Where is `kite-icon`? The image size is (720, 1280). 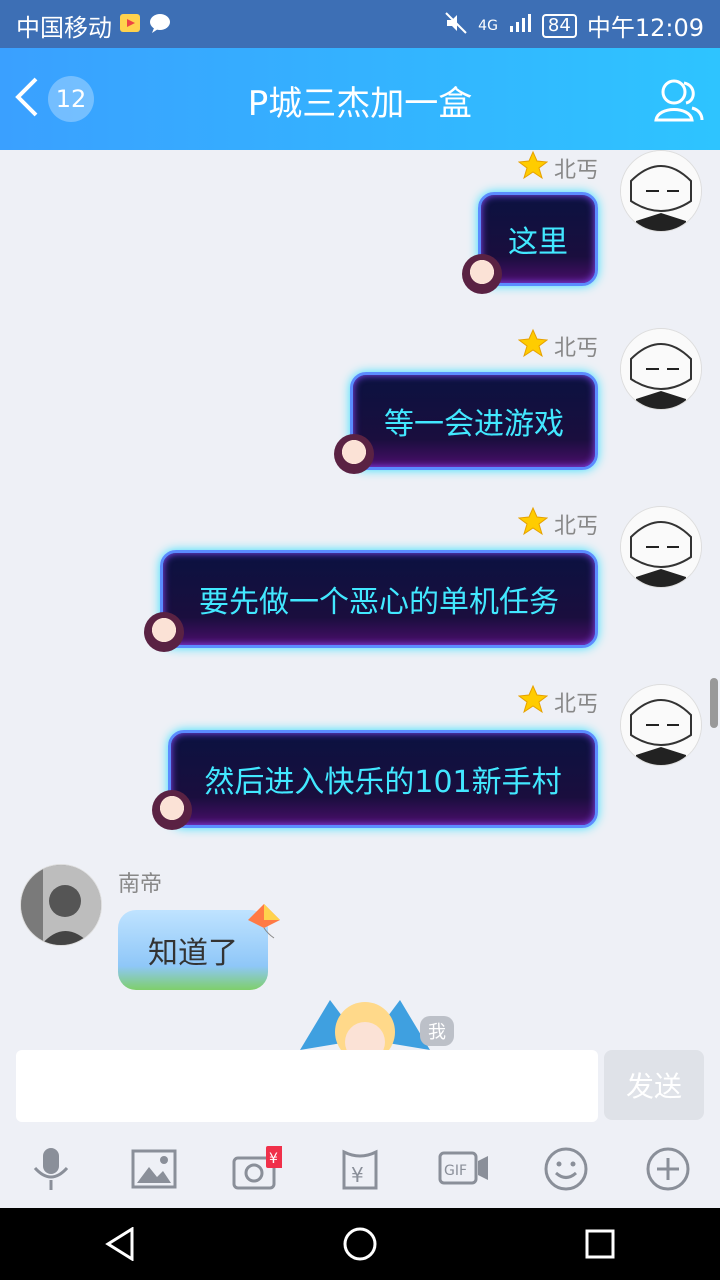 kite-icon is located at coordinates (264, 924).